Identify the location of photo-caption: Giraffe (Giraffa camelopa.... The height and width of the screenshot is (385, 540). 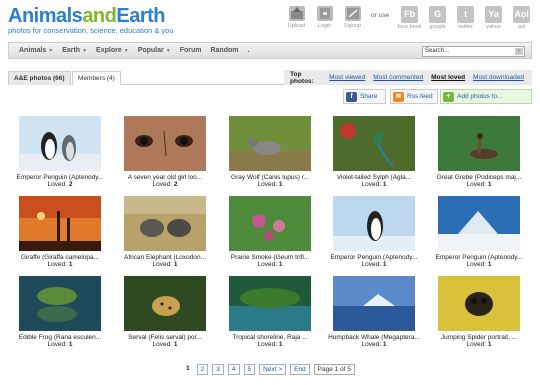
(60, 257).